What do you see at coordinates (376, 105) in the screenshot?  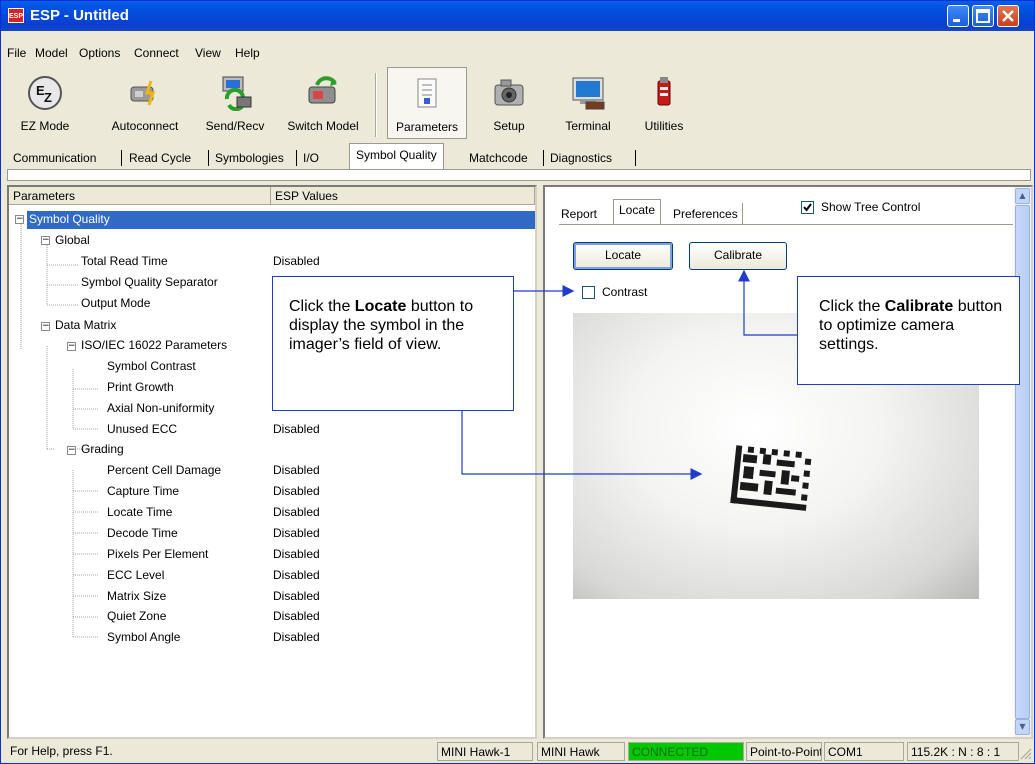 I see `toolbar-separator` at bounding box center [376, 105].